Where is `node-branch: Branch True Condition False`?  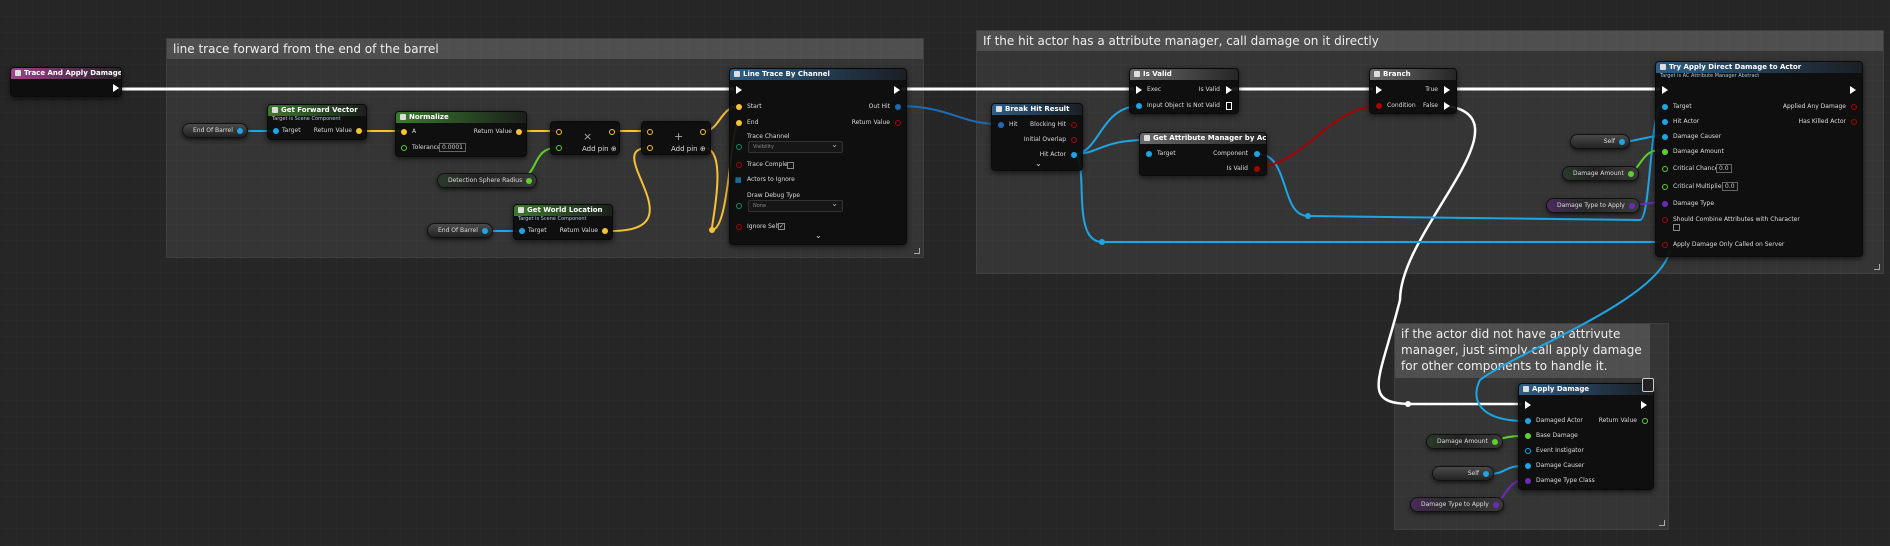 node-branch: Branch True Condition False is located at coordinates (1413, 91).